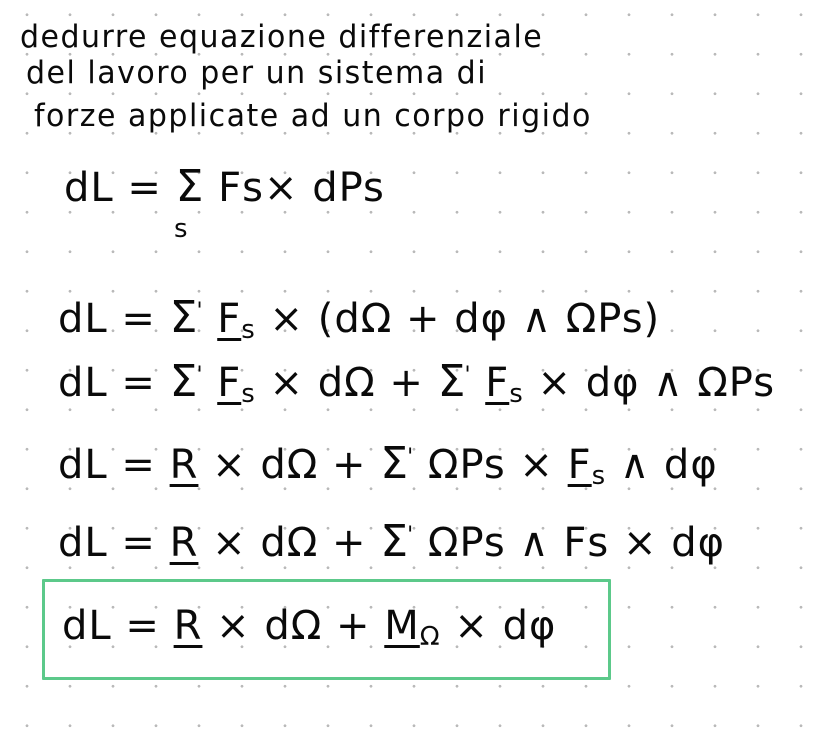  What do you see at coordinates (200, 311) in the screenshot?
I see `eq2-prime: '` at bounding box center [200, 311].